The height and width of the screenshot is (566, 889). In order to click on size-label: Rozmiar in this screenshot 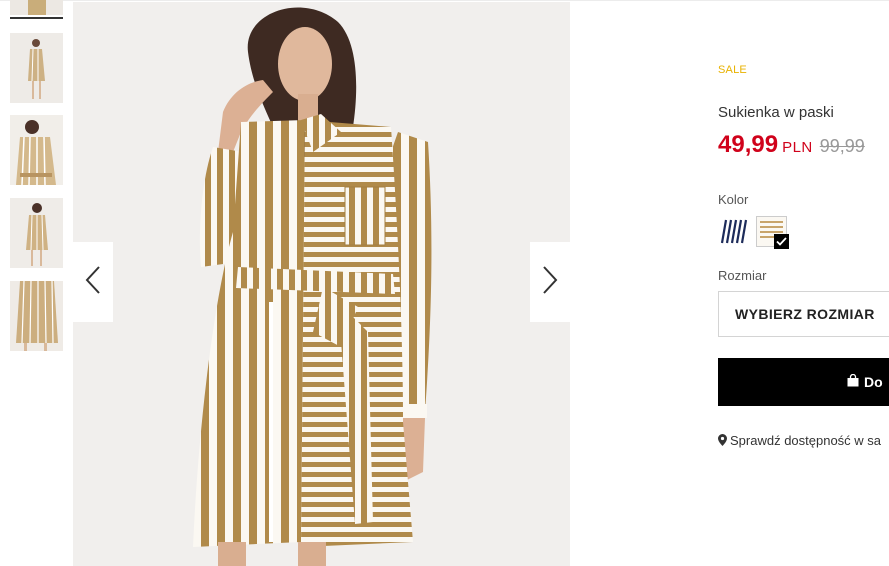, I will do `click(742, 275)`.